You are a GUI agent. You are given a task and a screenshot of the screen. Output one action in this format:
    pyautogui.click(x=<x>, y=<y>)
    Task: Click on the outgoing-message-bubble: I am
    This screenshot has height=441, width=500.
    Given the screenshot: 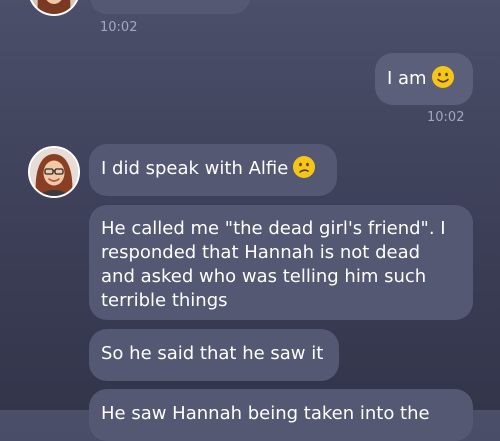 What is the action you would take?
    pyautogui.click(x=424, y=79)
    